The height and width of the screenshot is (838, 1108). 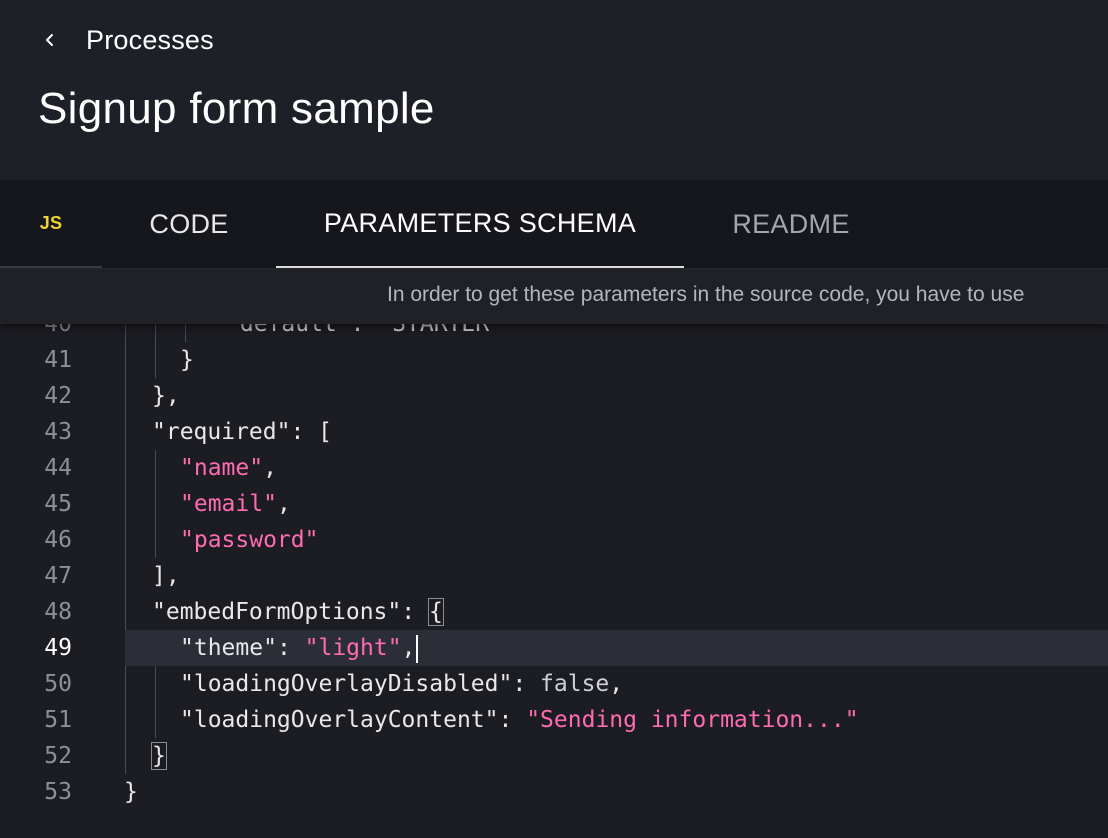 I want to click on line-number: 50, so click(x=58, y=684).